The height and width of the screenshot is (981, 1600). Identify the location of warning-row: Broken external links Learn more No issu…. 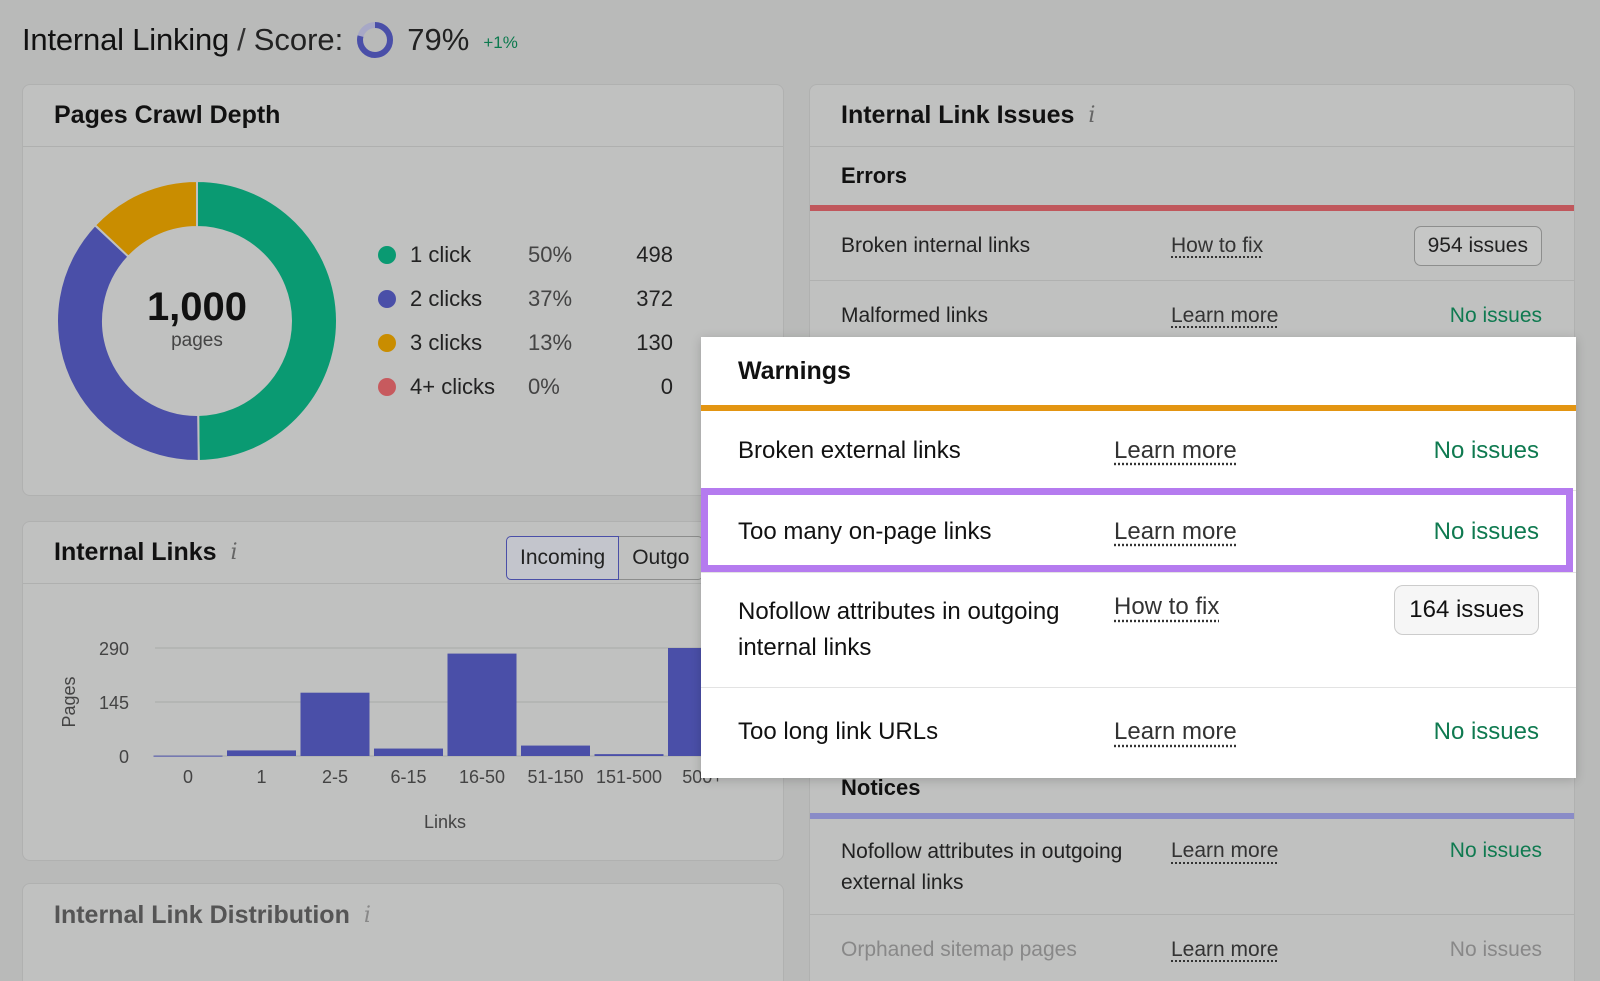
(1138, 451).